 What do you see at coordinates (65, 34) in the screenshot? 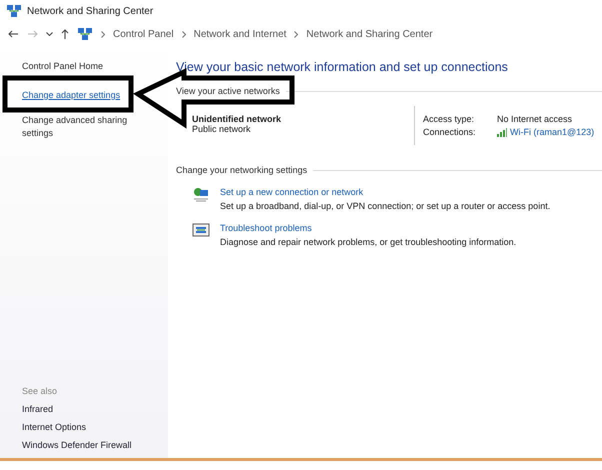
I see `up-arrow-icon` at bounding box center [65, 34].